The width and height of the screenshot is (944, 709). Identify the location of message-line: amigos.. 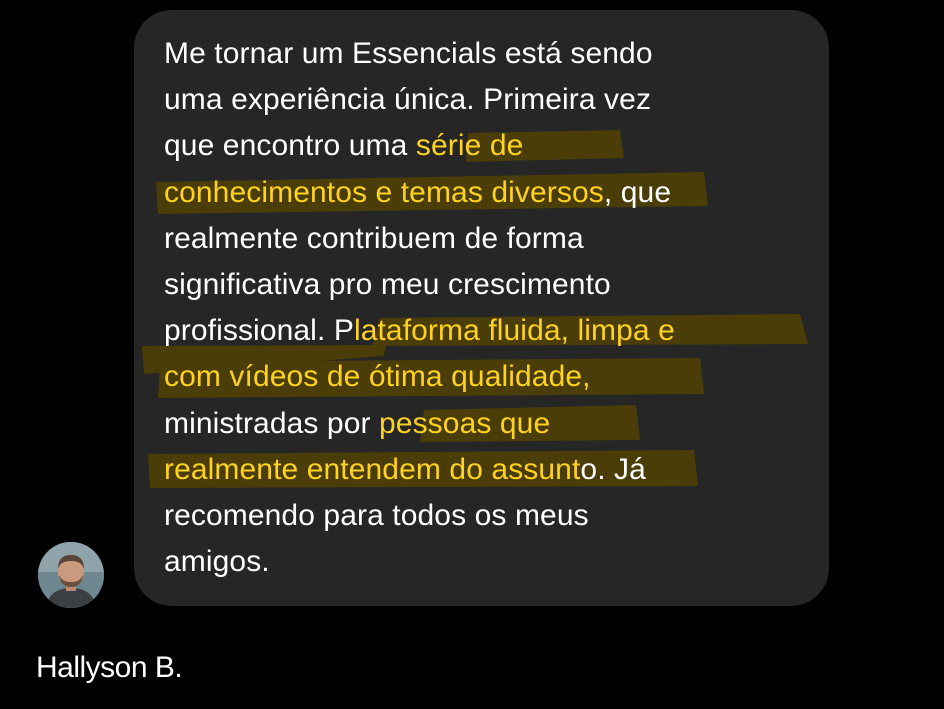
(217, 562).